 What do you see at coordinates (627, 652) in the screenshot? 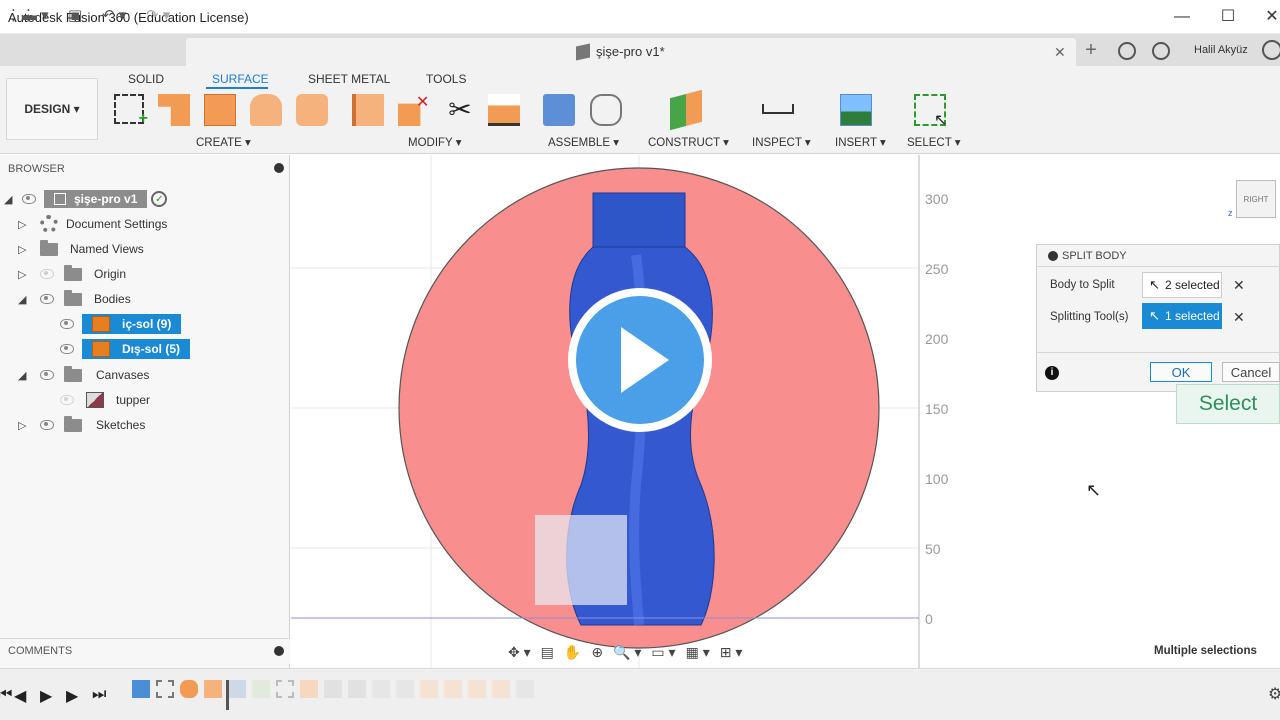
I see `zoom-window-icon: 🔍 ▾` at bounding box center [627, 652].